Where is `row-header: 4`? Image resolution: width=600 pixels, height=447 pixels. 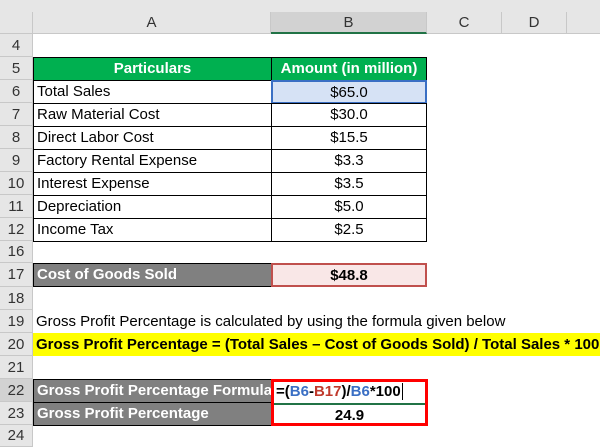
row-header: 4 is located at coordinates (16, 45).